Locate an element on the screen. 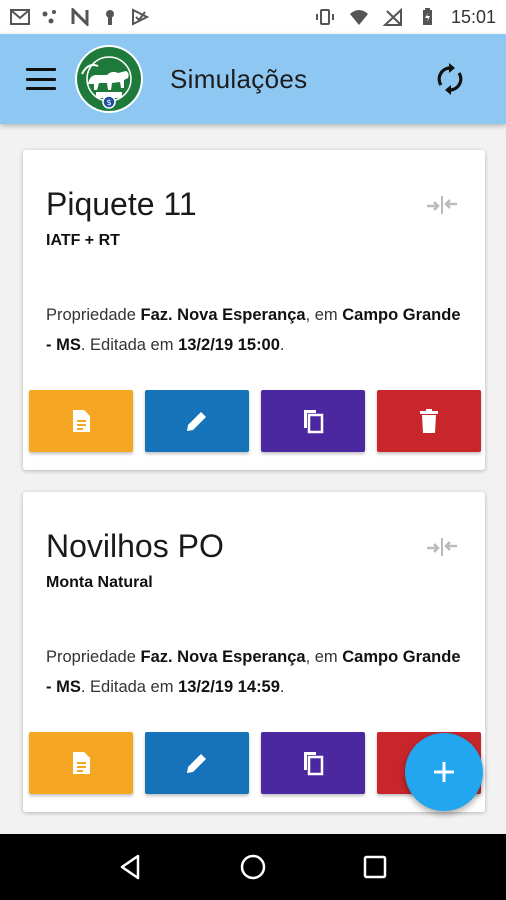 The height and width of the screenshot is (900, 506). back-icon is located at coordinates (131, 867).